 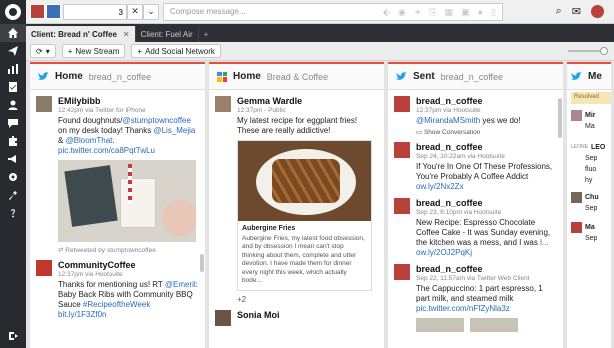 I want to click on user-avatar, so click(x=597, y=11).